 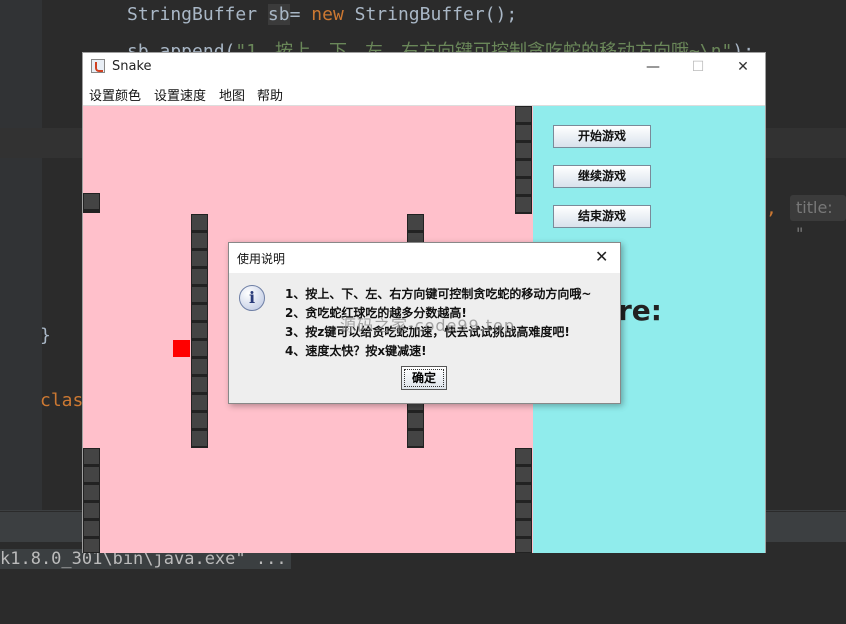 What do you see at coordinates (45, 335) in the screenshot?
I see `code-line-close-brace: }` at bounding box center [45, 335].